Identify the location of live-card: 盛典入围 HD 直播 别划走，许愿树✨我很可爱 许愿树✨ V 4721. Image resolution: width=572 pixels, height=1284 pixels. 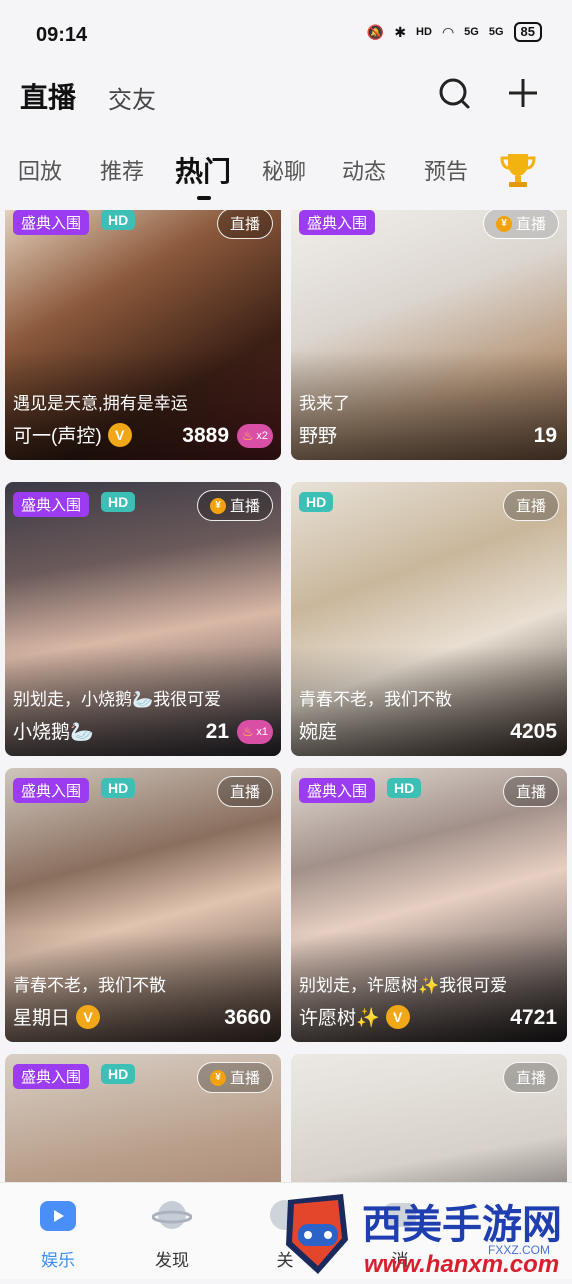
(429, 905).